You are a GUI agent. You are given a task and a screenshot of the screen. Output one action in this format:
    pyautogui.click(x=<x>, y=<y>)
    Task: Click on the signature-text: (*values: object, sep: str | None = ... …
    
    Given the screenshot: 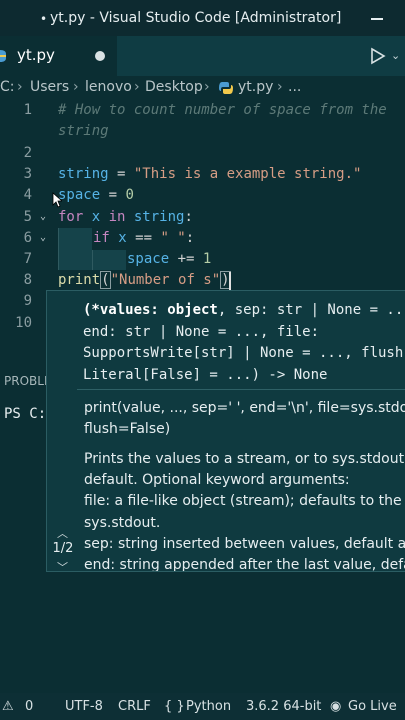 What is the action you would take?
    pyautogui.click(x=244, y=342)
    